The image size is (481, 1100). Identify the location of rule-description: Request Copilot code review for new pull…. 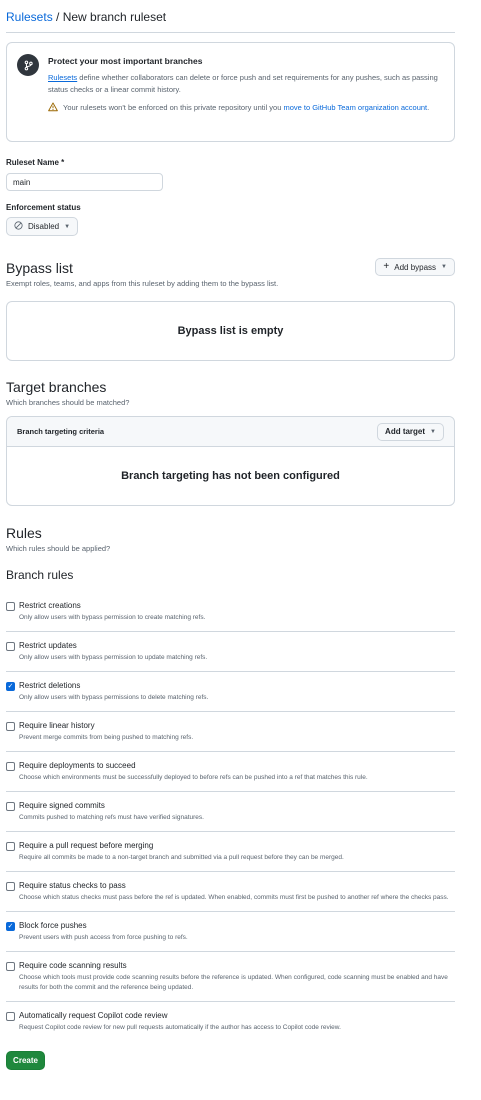
(180, 1027).